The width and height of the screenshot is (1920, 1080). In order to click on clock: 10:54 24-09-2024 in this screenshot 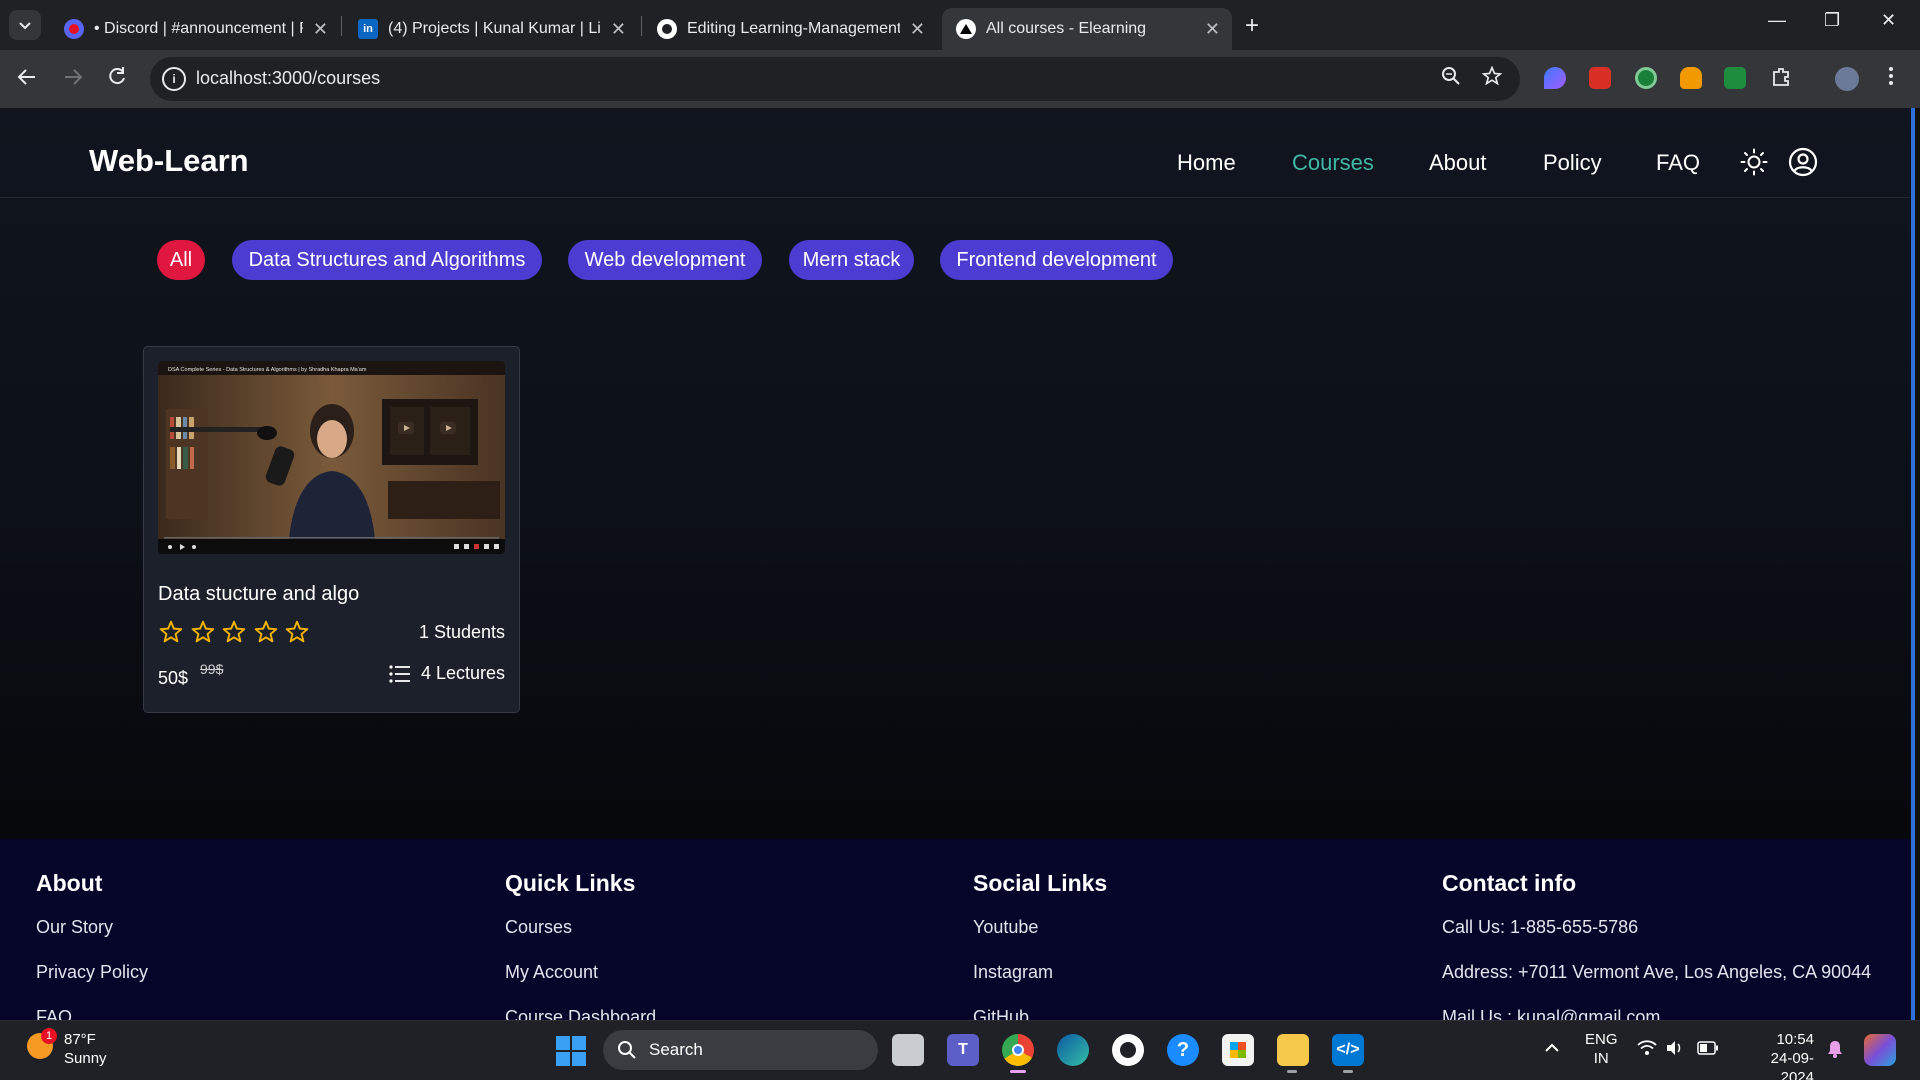, I will do `click(1777, 1055)`.